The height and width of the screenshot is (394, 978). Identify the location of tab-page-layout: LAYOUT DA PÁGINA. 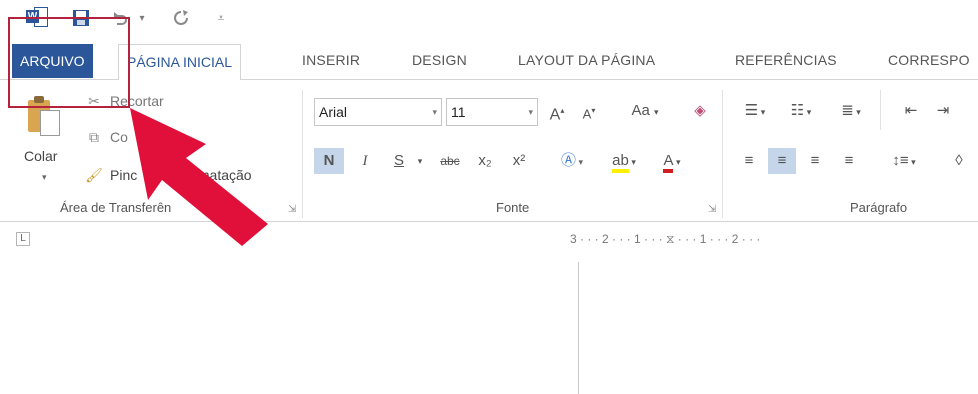
(586, 60).